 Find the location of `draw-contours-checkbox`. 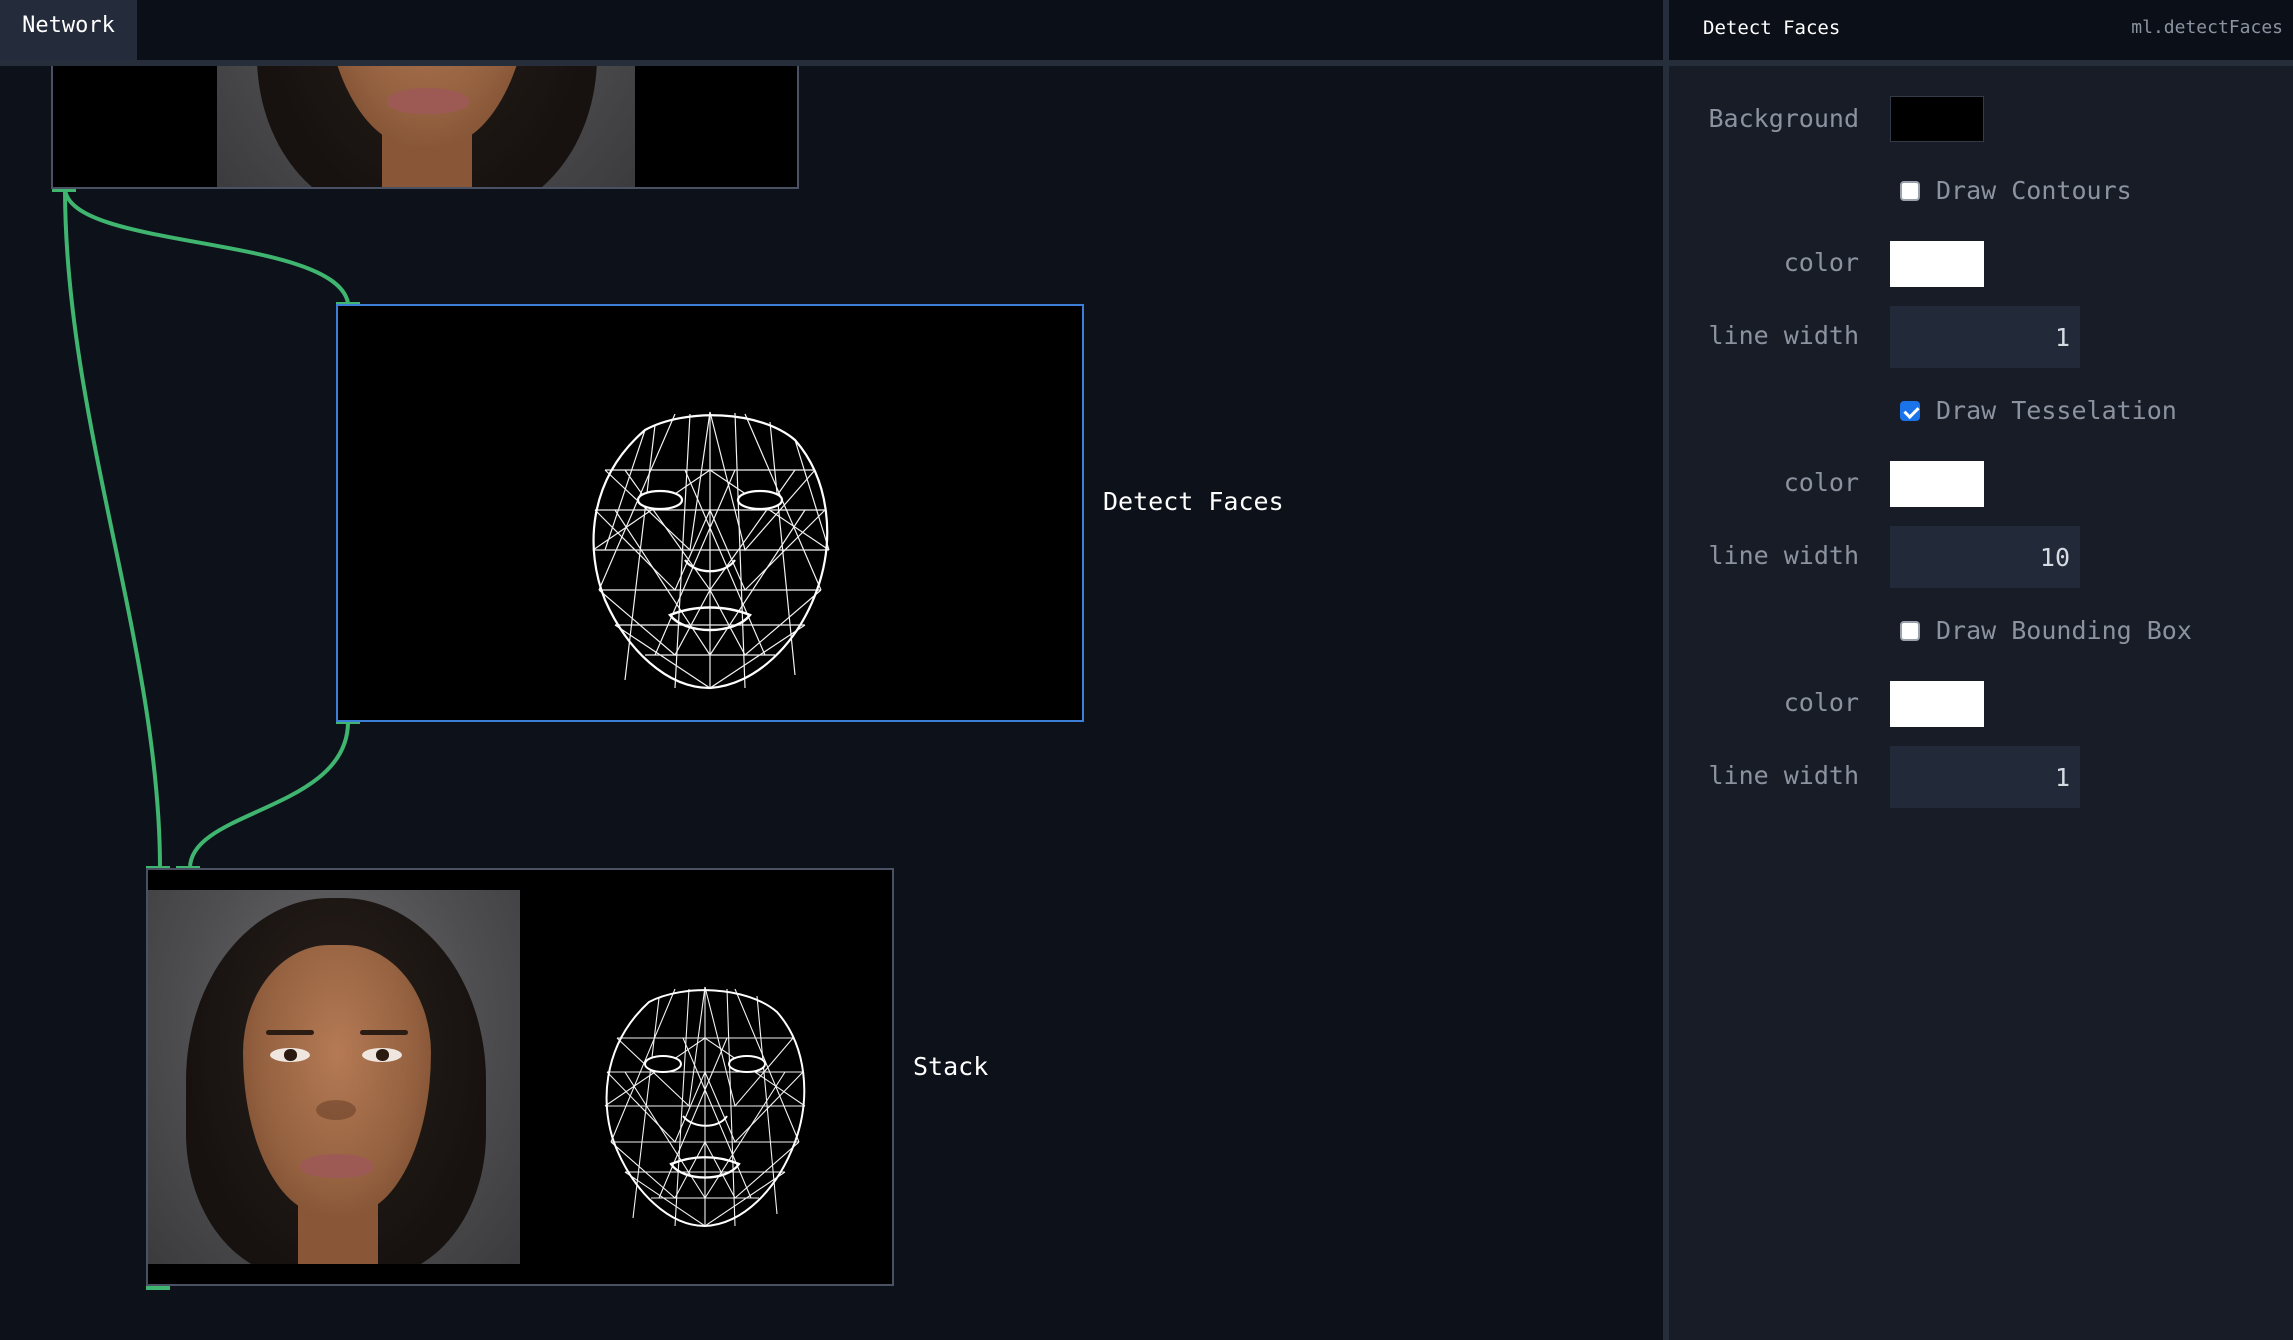

draw-contours-checkbox is located at coordinates (1910, 190).